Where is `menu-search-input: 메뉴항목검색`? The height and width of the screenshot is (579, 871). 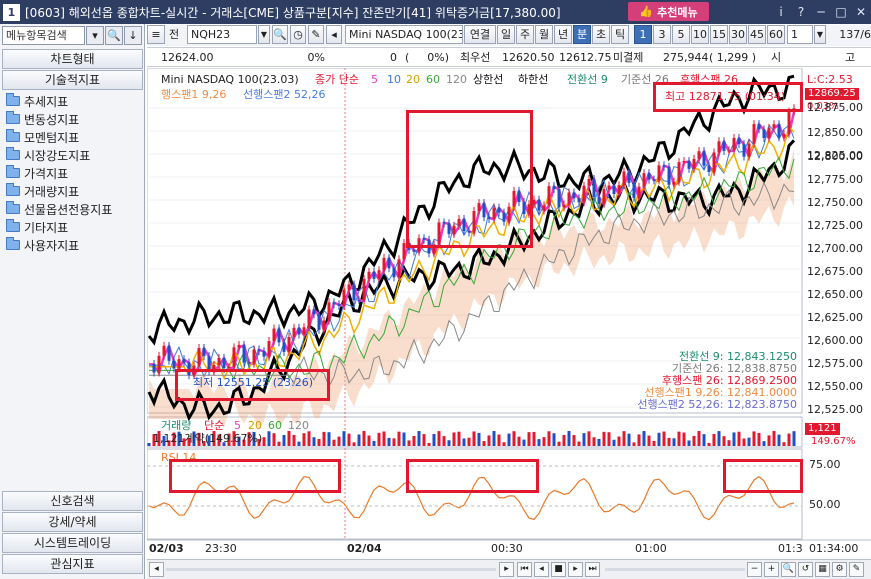
menu-search-input: 메뉴항목검색 is located at coordinates (43, 35).